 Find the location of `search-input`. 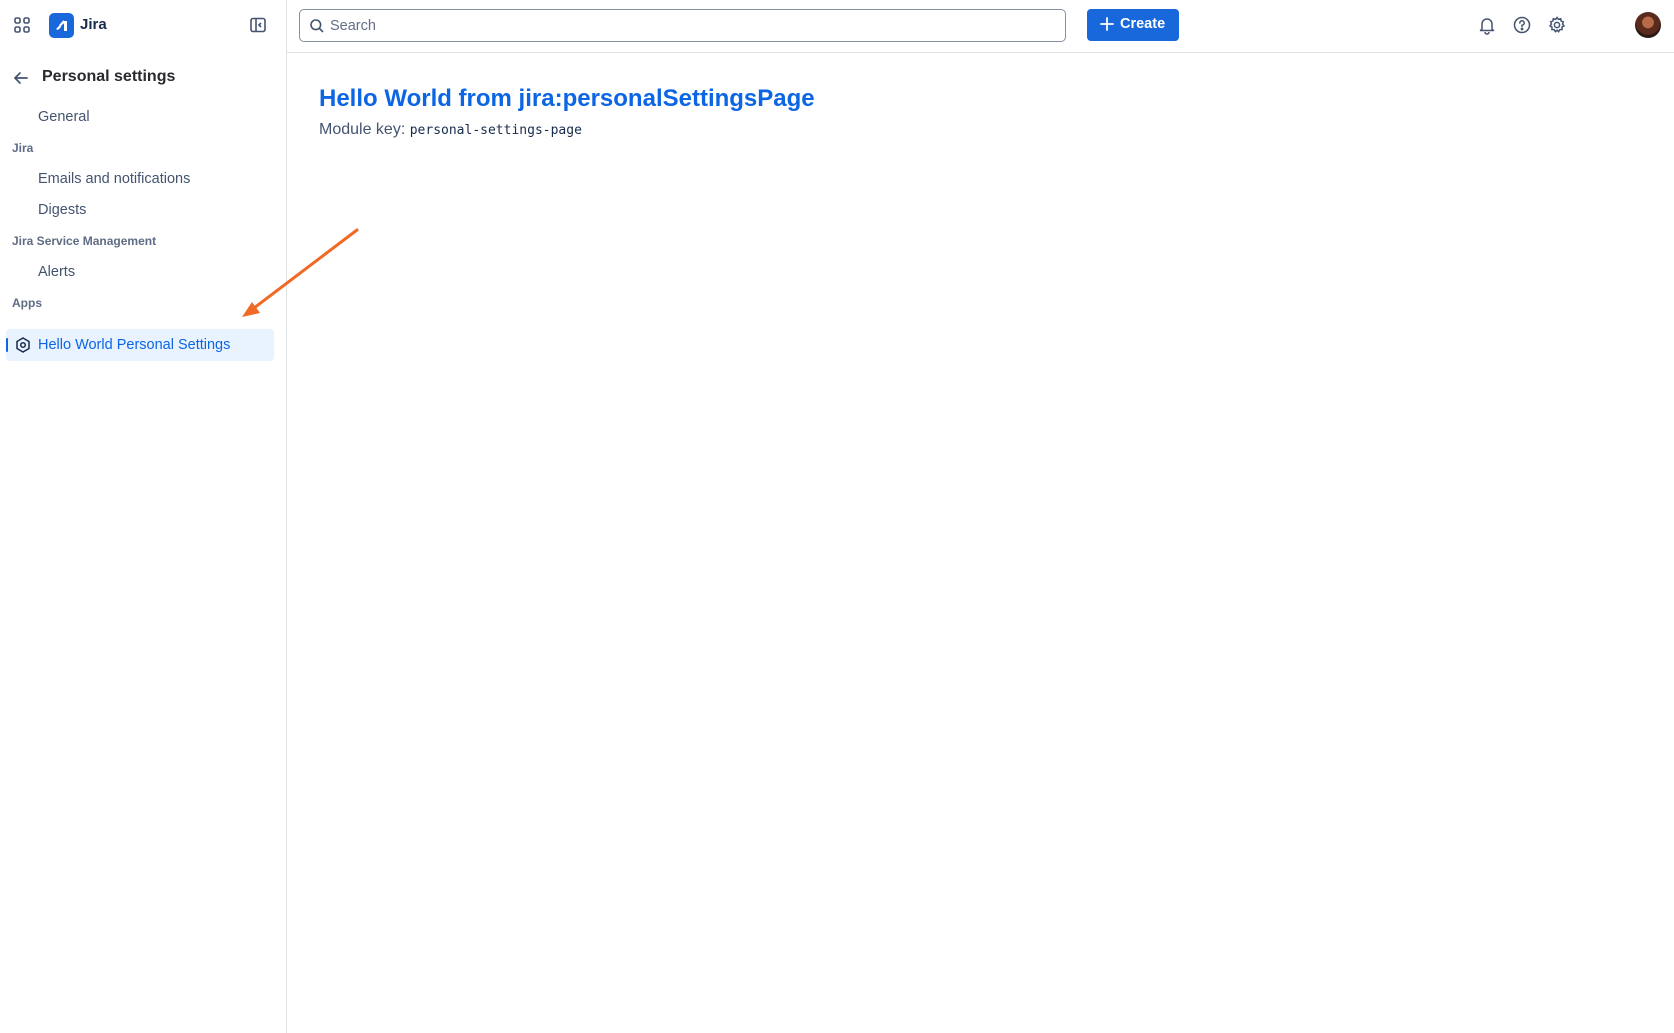

search-input is located at coordinates (690, 25).